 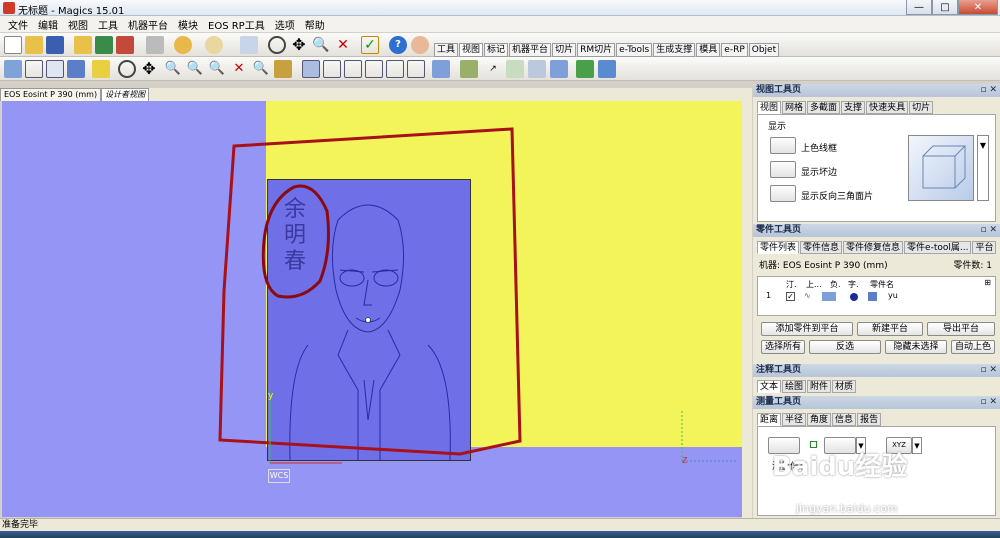 I want to click on bad-edges-label: 显示坏边, so click(x=819, y=171).